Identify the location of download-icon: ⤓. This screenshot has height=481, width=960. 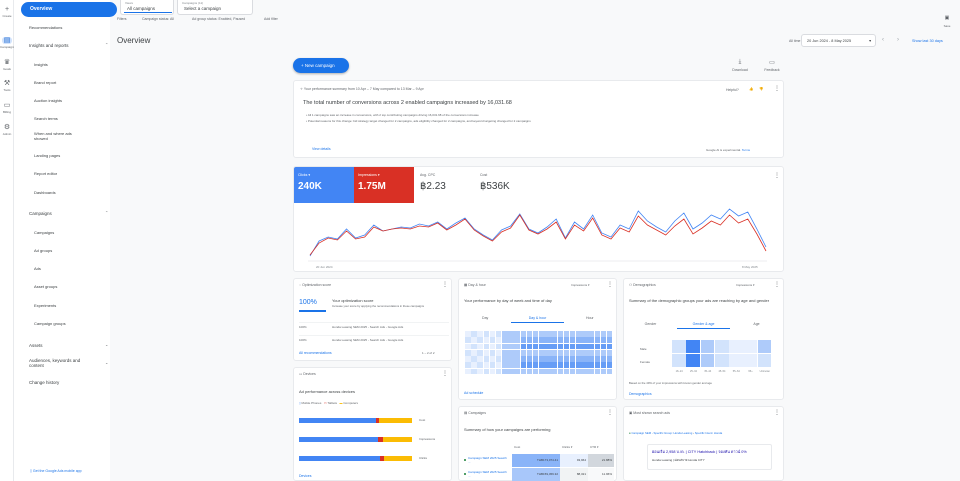
(740, 62).